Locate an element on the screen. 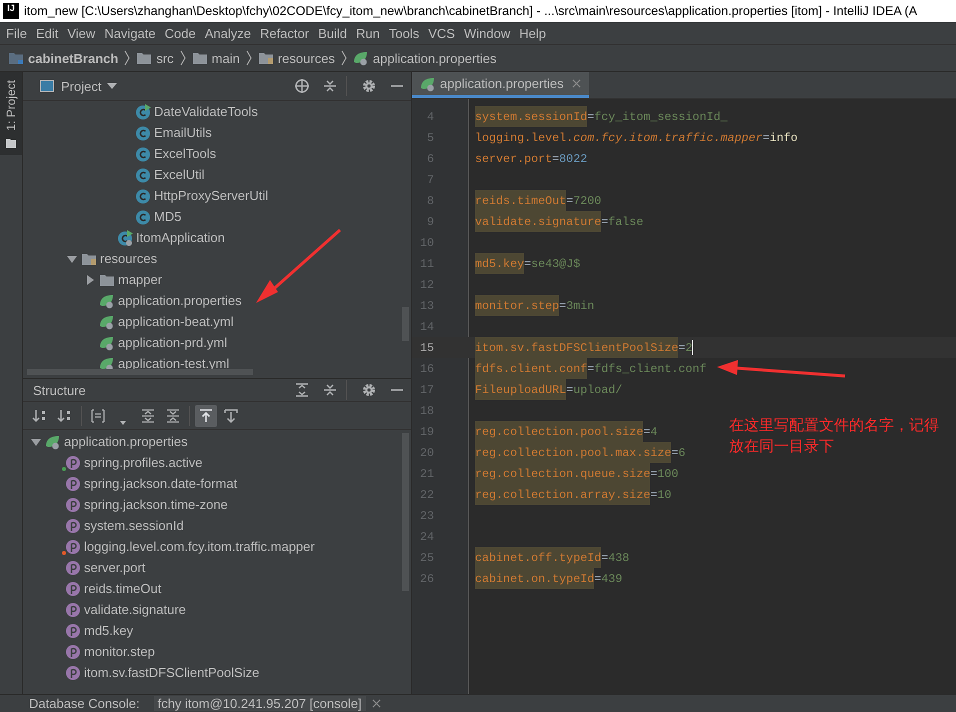 The width and height of the screenshot is (956, 712). tree-item: md5.key is located at coordinates (109, 630).